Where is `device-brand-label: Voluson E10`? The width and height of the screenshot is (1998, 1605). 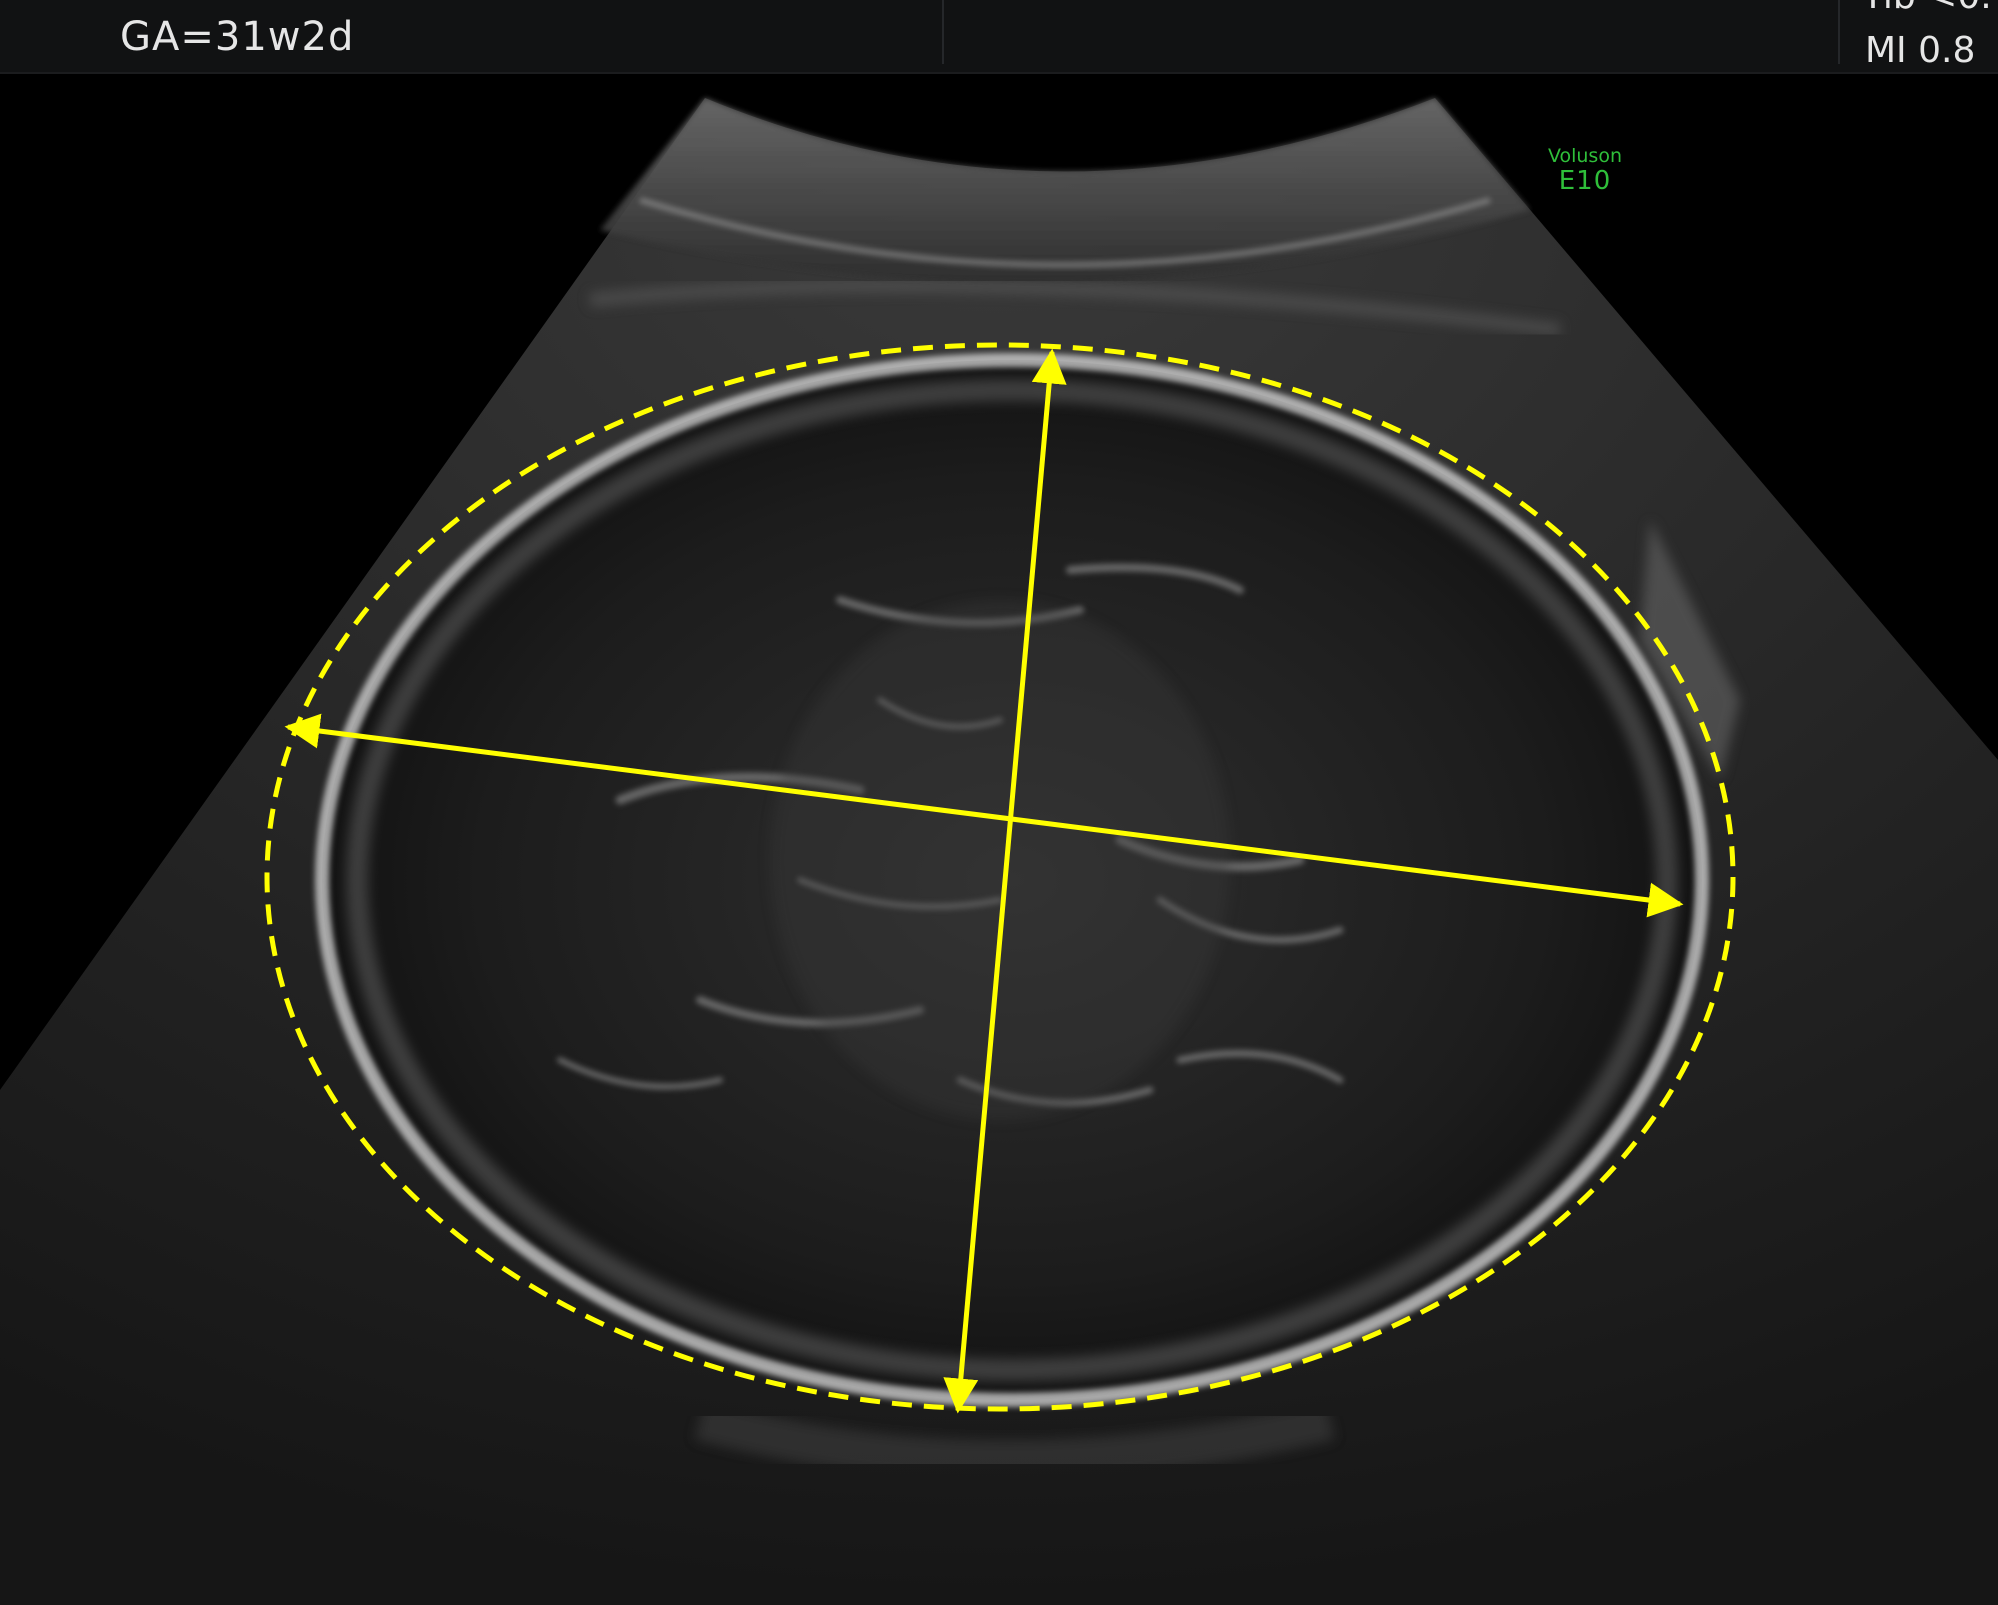 device-brand-label: Voluson E10 is located at coordinates (1585, 170).